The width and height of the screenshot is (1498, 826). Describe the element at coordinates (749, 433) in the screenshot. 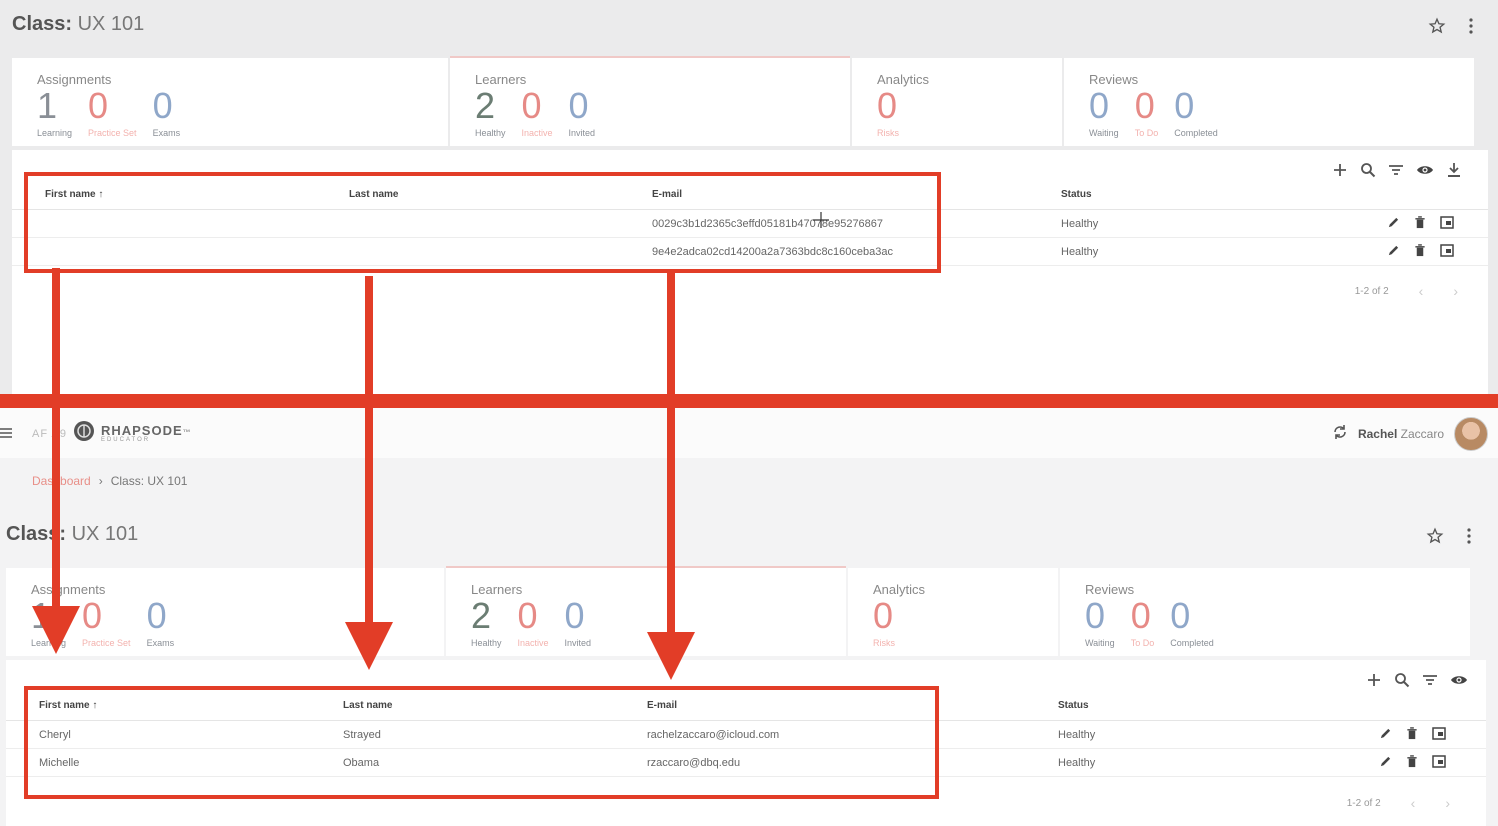

I see `app-navbar: AF A9 RHAPSODE™ EDUCATOR Rachel Zaccaro` at that location.